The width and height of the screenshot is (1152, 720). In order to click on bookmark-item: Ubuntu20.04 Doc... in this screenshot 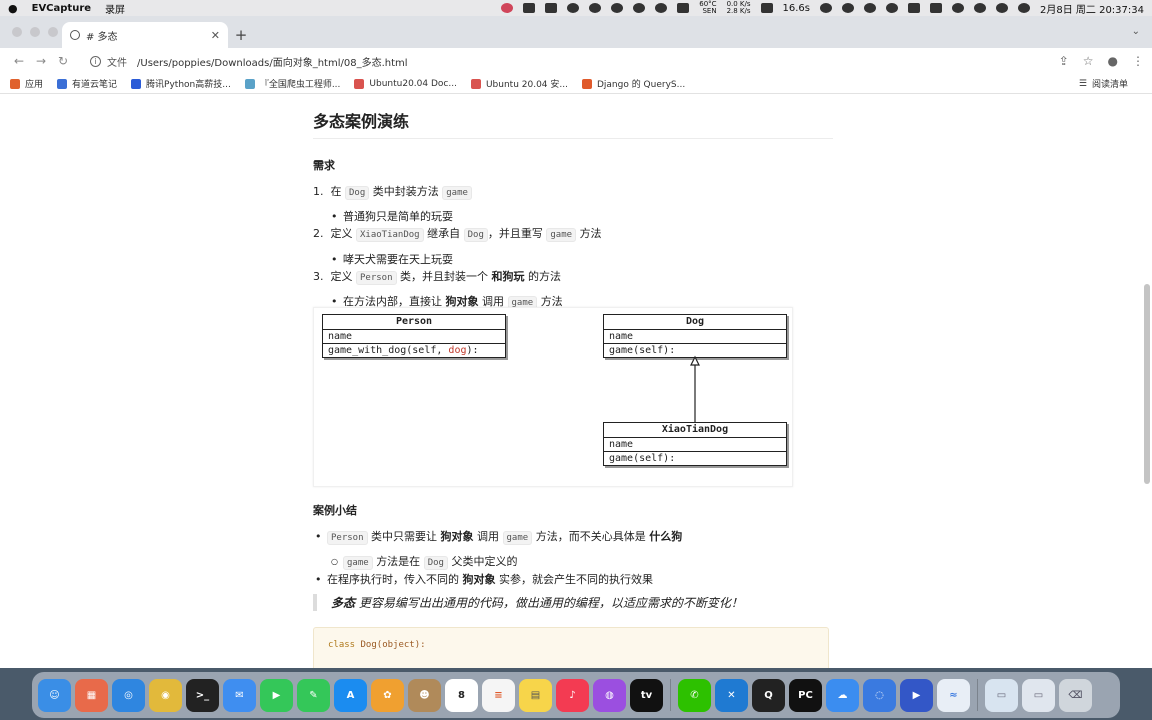, I will do `click(405, 83)`.